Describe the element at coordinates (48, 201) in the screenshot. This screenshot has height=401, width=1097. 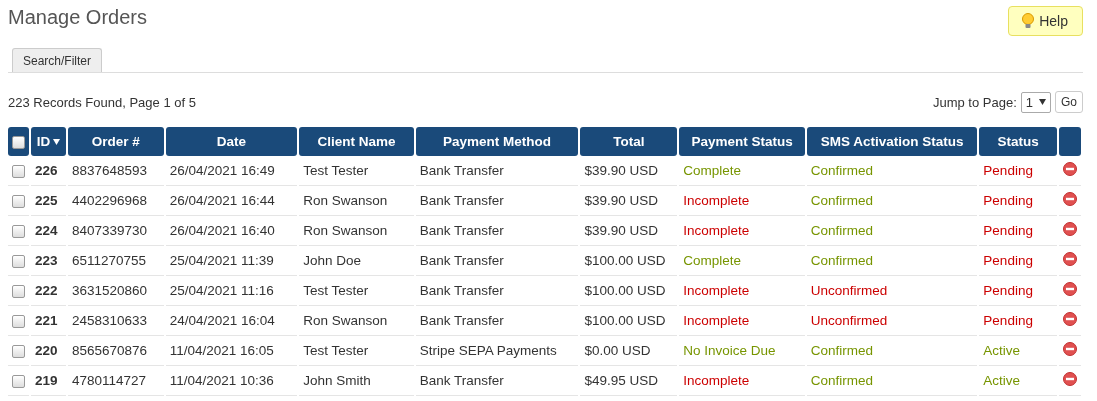
I see `table-cell: 225` at that location.